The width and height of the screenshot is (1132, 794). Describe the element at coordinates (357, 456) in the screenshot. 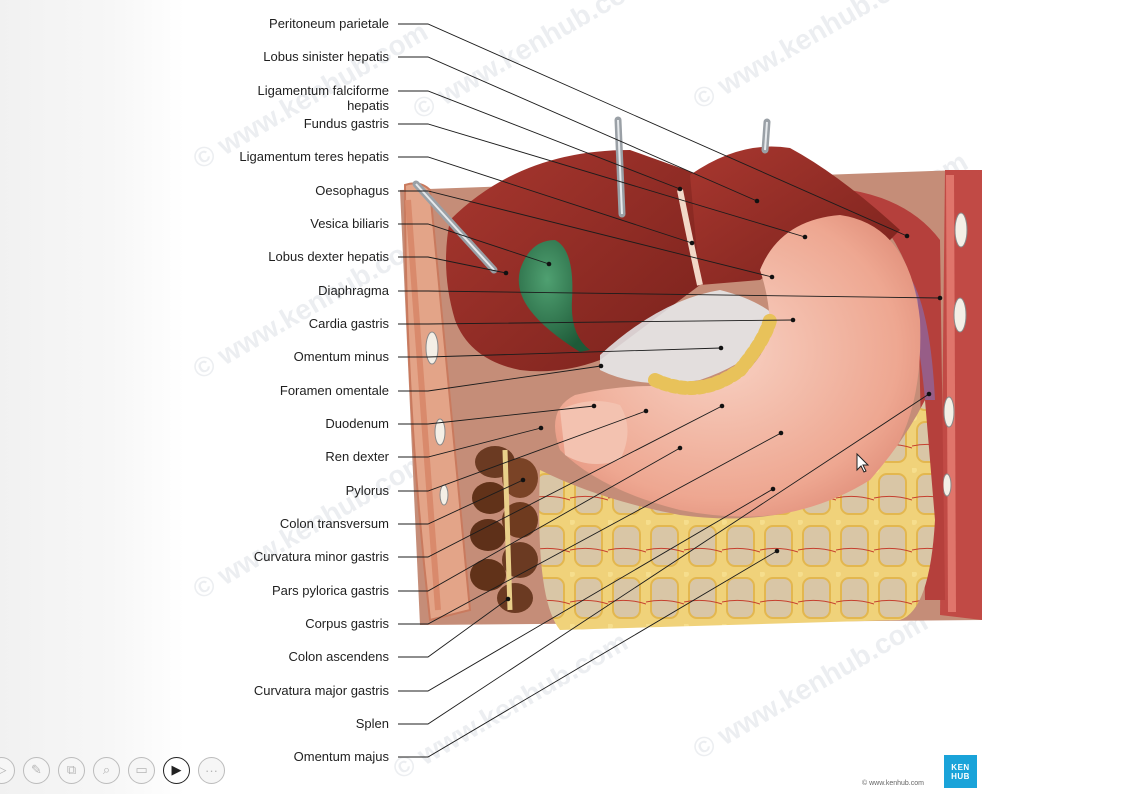

I see `label-ren-dexter: Ren dexter` at that location.